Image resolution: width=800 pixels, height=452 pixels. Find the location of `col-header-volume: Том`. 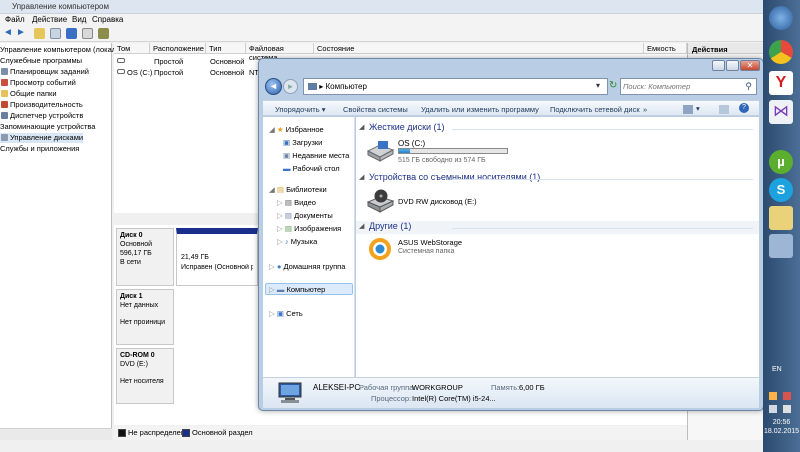

col-header-volume: Том is located at coordinates (132, 48).